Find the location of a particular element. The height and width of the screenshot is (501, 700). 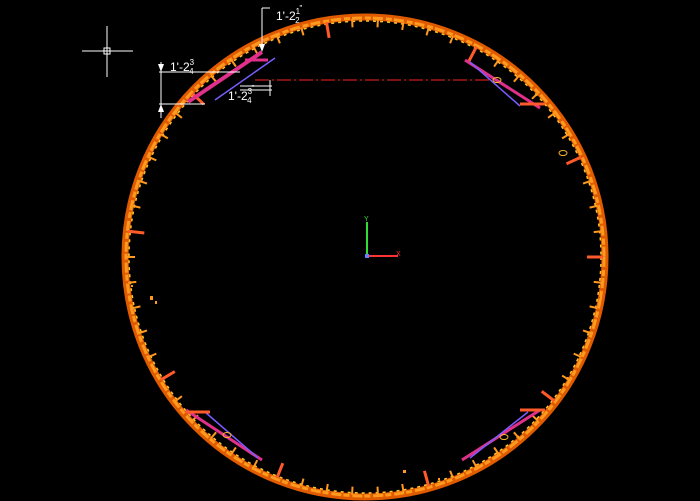

dimension-text-top: 1'-21 2" is located at coordinates (289, 14).